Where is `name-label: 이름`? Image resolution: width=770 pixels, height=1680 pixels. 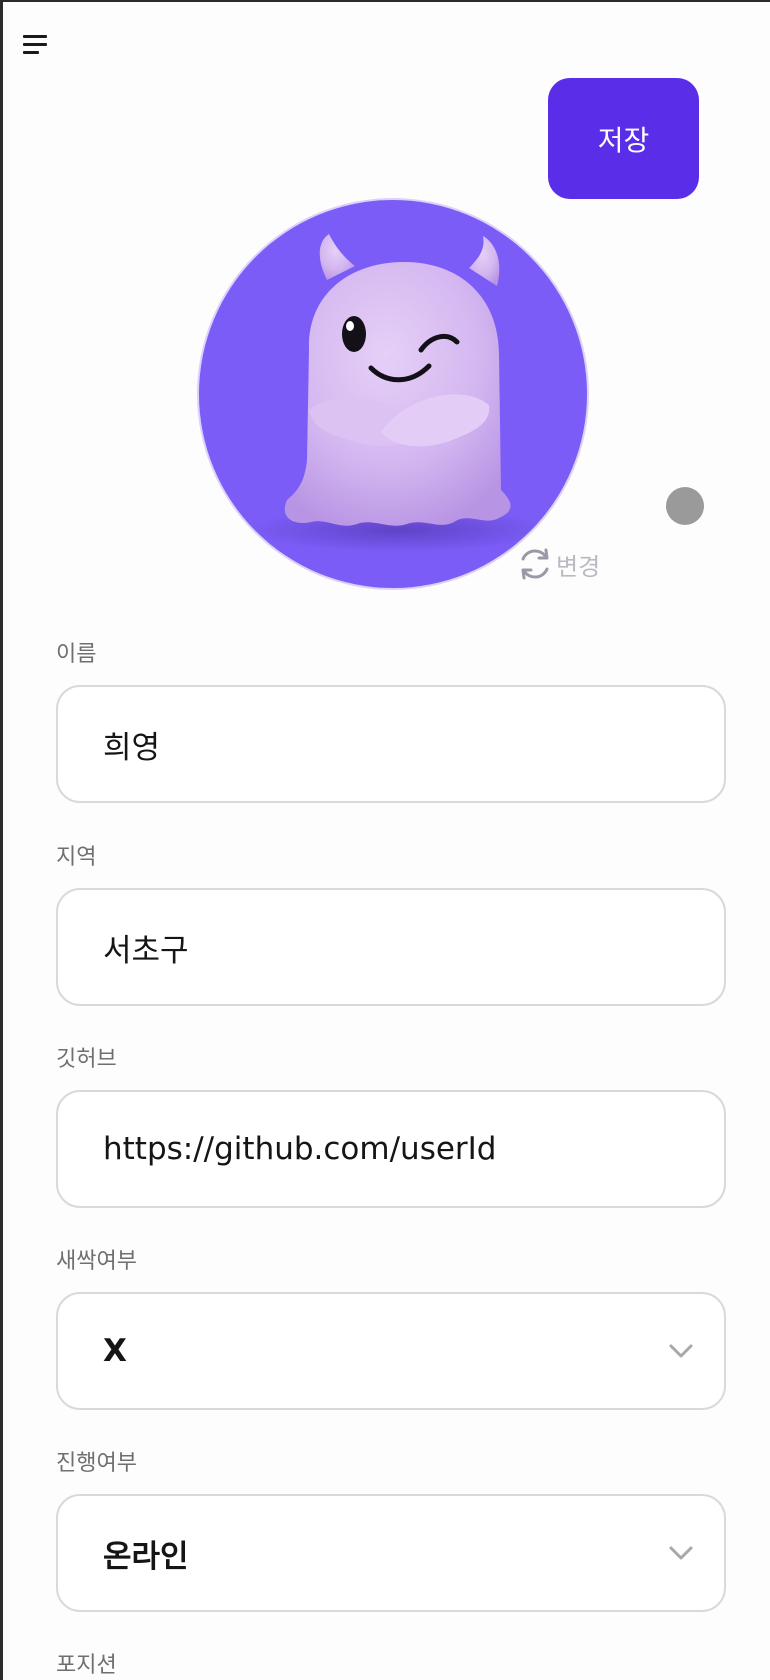
name-label: 이름 is located at coordinates (76, 654).